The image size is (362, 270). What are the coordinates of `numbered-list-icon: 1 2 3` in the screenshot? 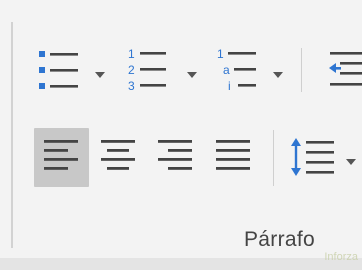 It's located at (147, 70).